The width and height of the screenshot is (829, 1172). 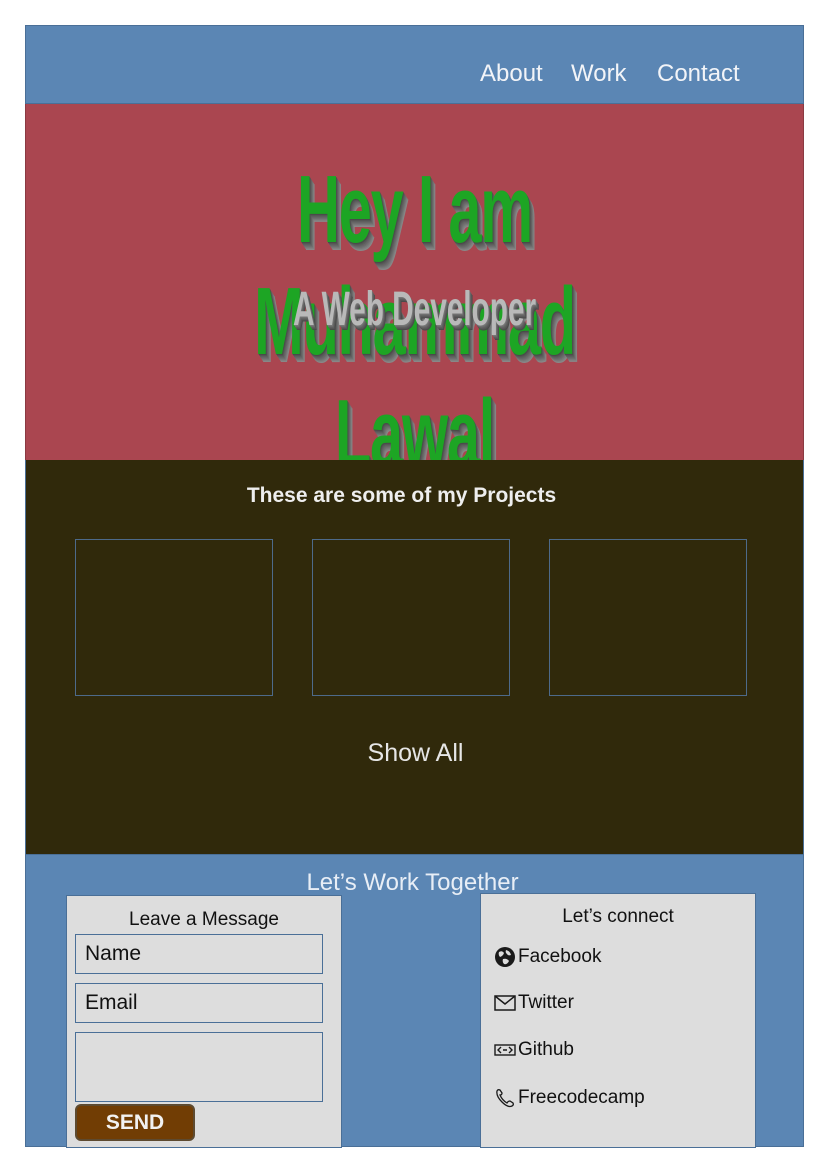 What do you see at coordinates (415, 753) in the screenshot?
I see `show-all-link: Show All` at bounding box center [415, 753].